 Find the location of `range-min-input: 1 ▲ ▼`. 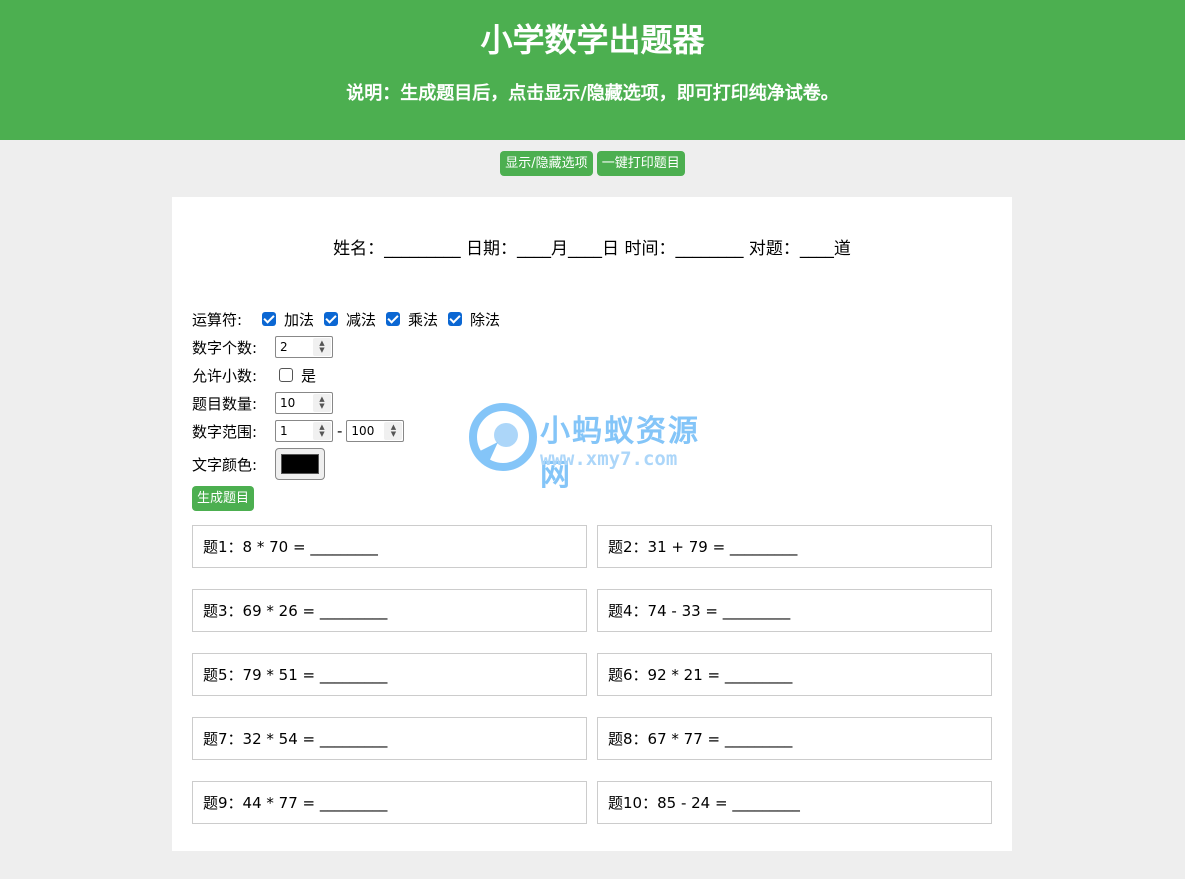

range-min-input: 1 ▲ ▼ is located at coordinates (304, 431).